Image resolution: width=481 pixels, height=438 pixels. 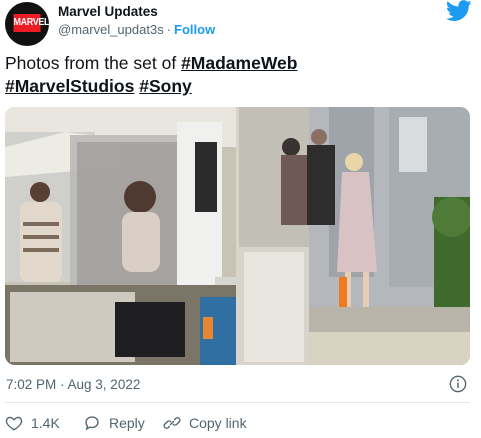 I want to click on copy-link-button: Copy link, so click(x=205, y=423).